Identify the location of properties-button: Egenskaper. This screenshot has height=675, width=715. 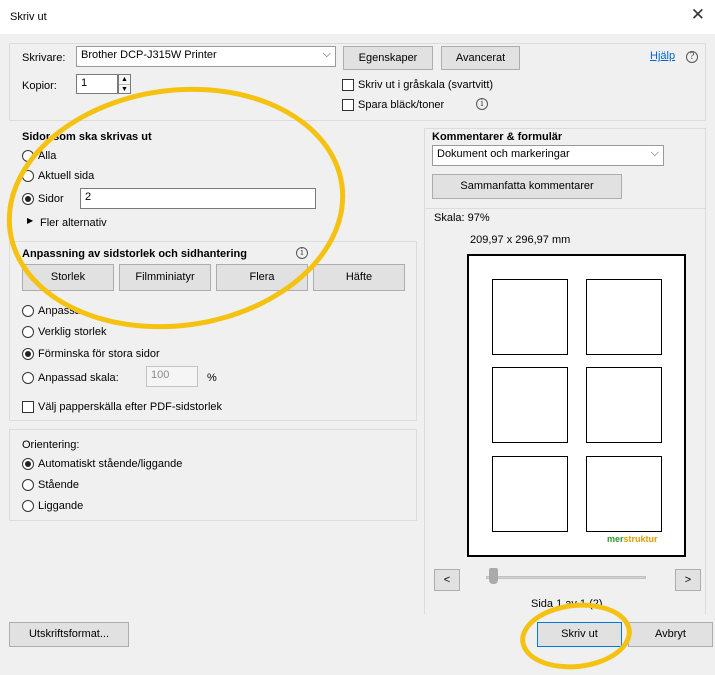
(388, 58).